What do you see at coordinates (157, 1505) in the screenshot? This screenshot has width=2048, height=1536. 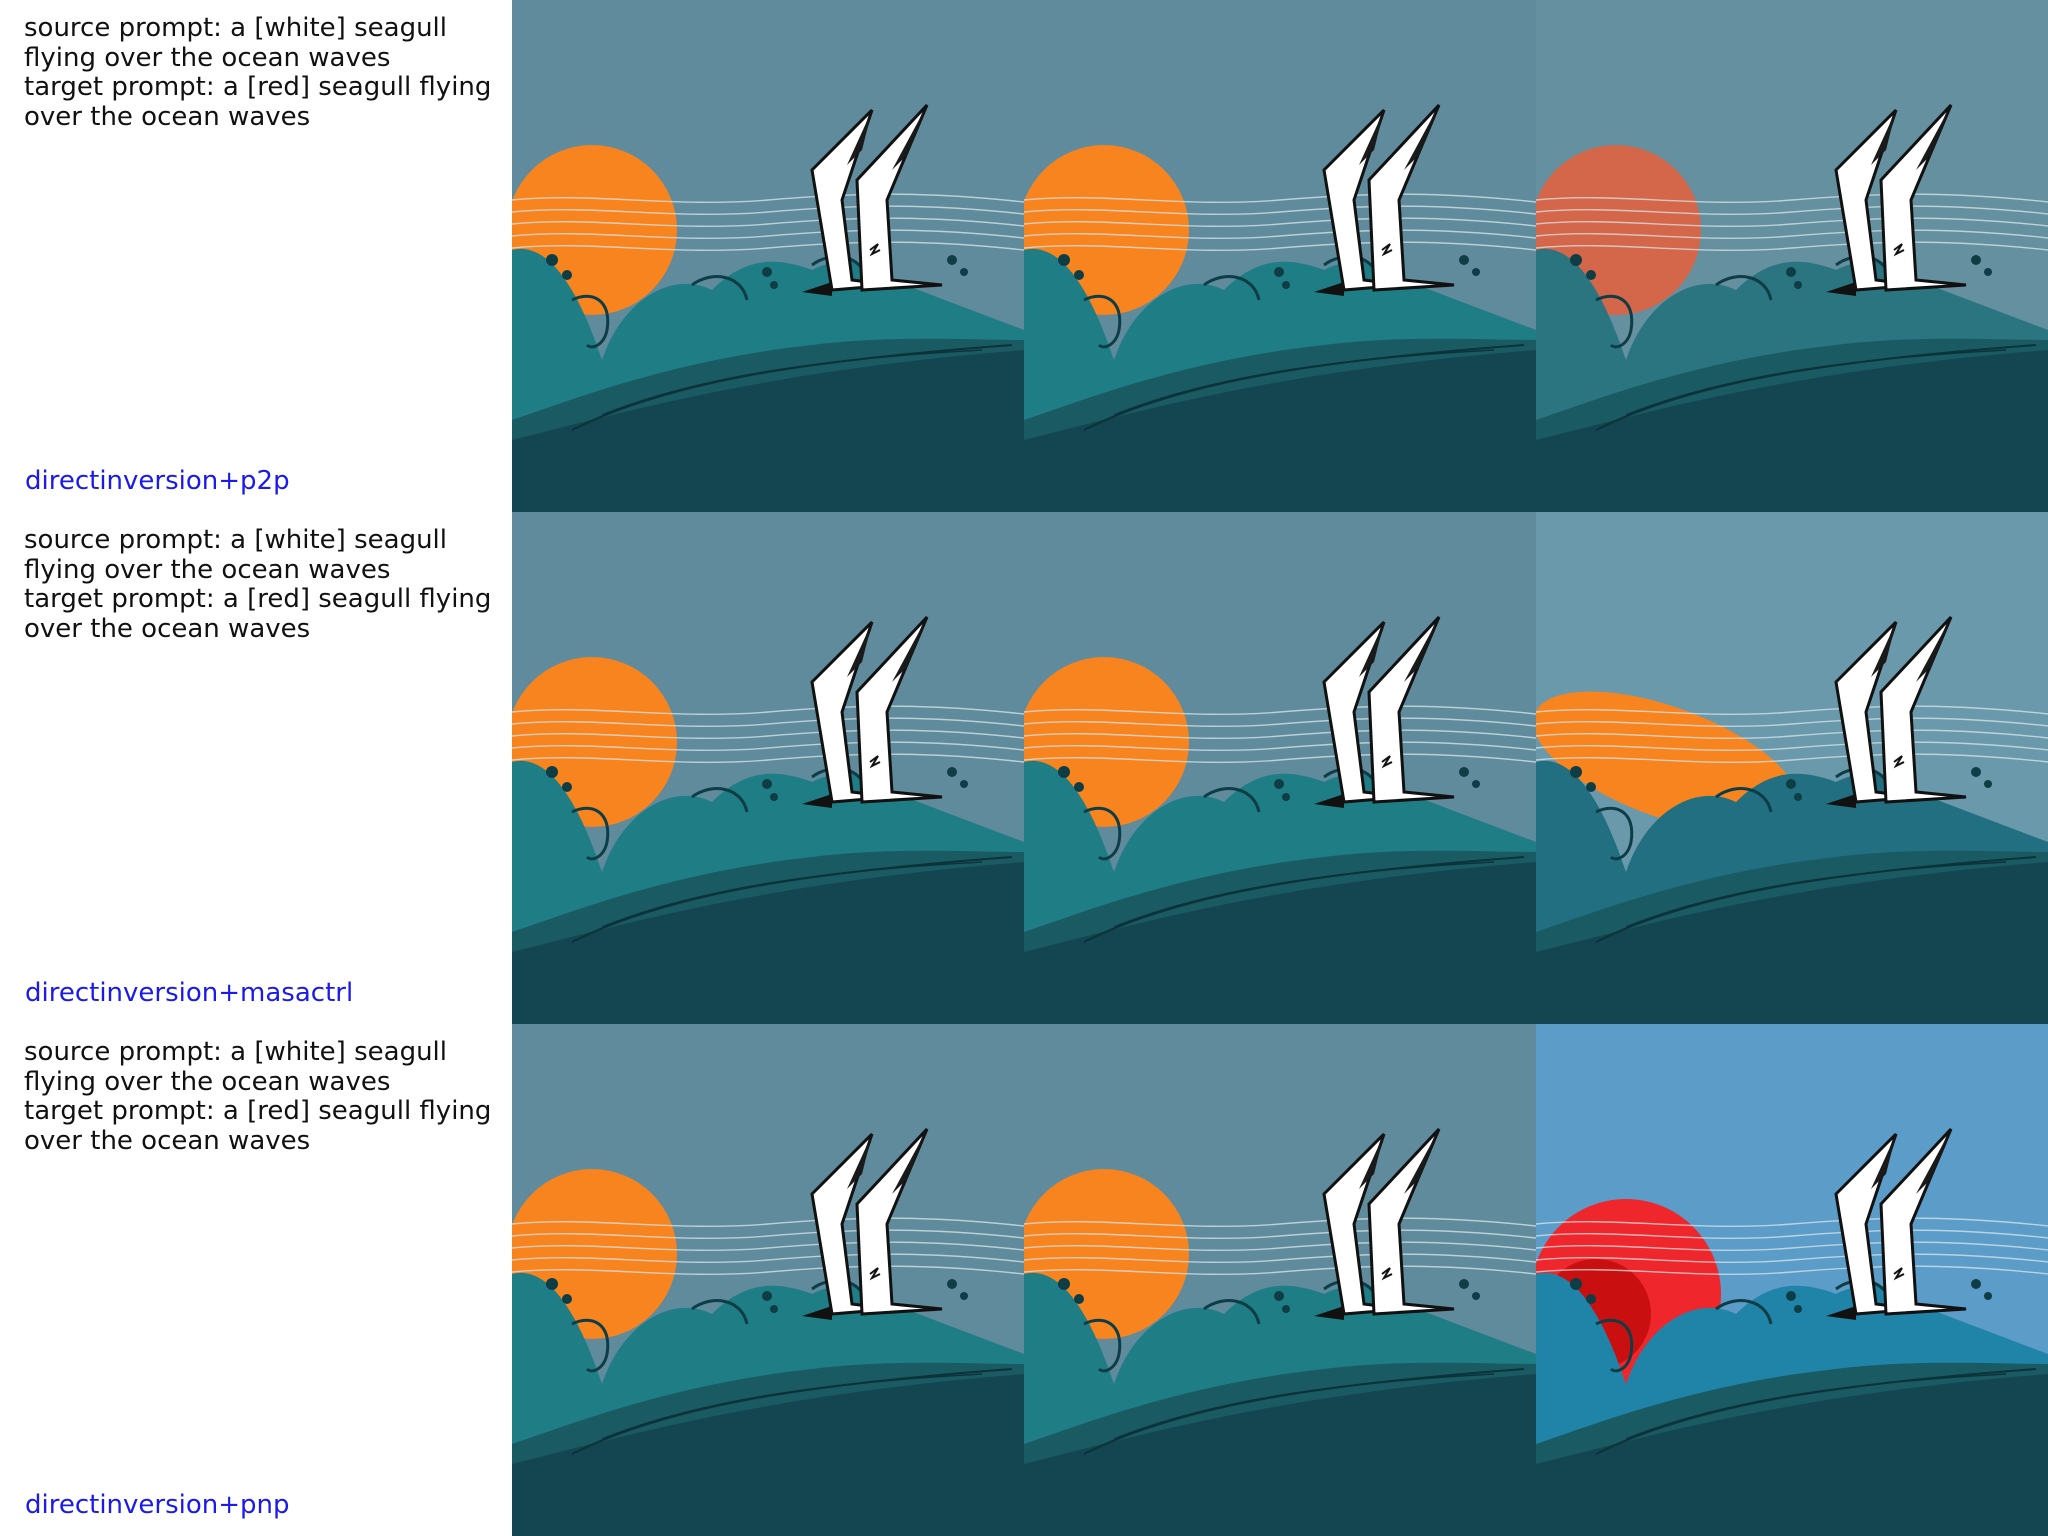 I see `method-label: directinversion+pnp` at bounding box center [157, 1505].